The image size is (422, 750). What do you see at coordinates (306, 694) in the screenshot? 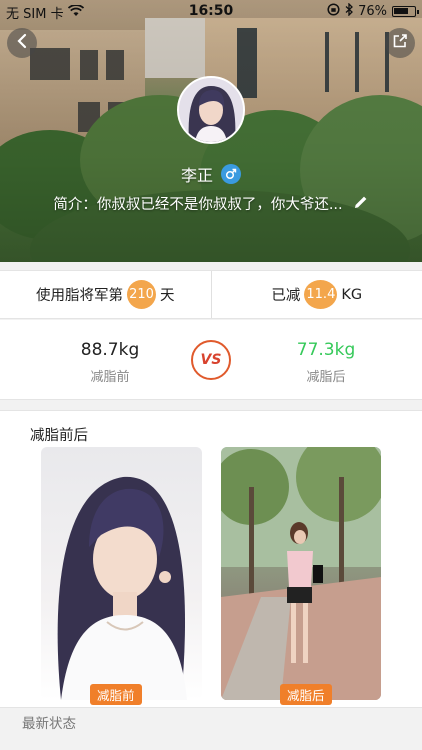
I see `after-photo-tag: 减脂后` at bounding box center [306, 694].